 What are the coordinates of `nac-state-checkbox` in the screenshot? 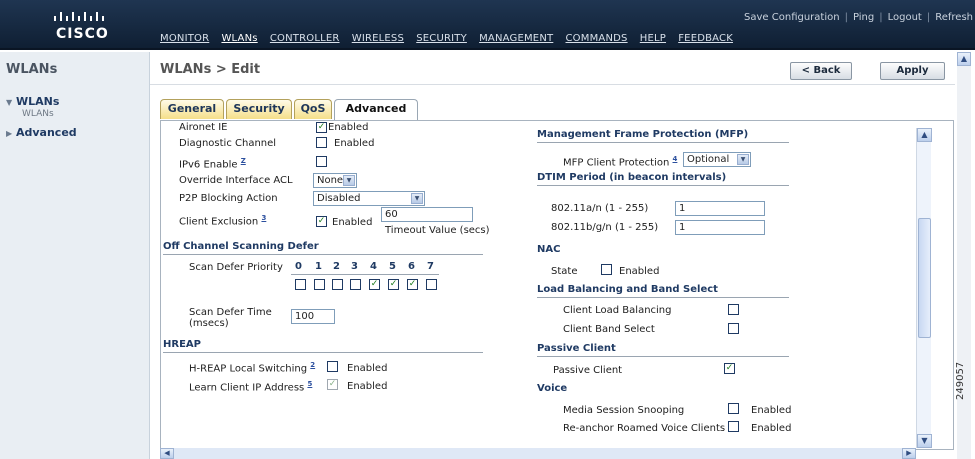 It's located at (606, 269).